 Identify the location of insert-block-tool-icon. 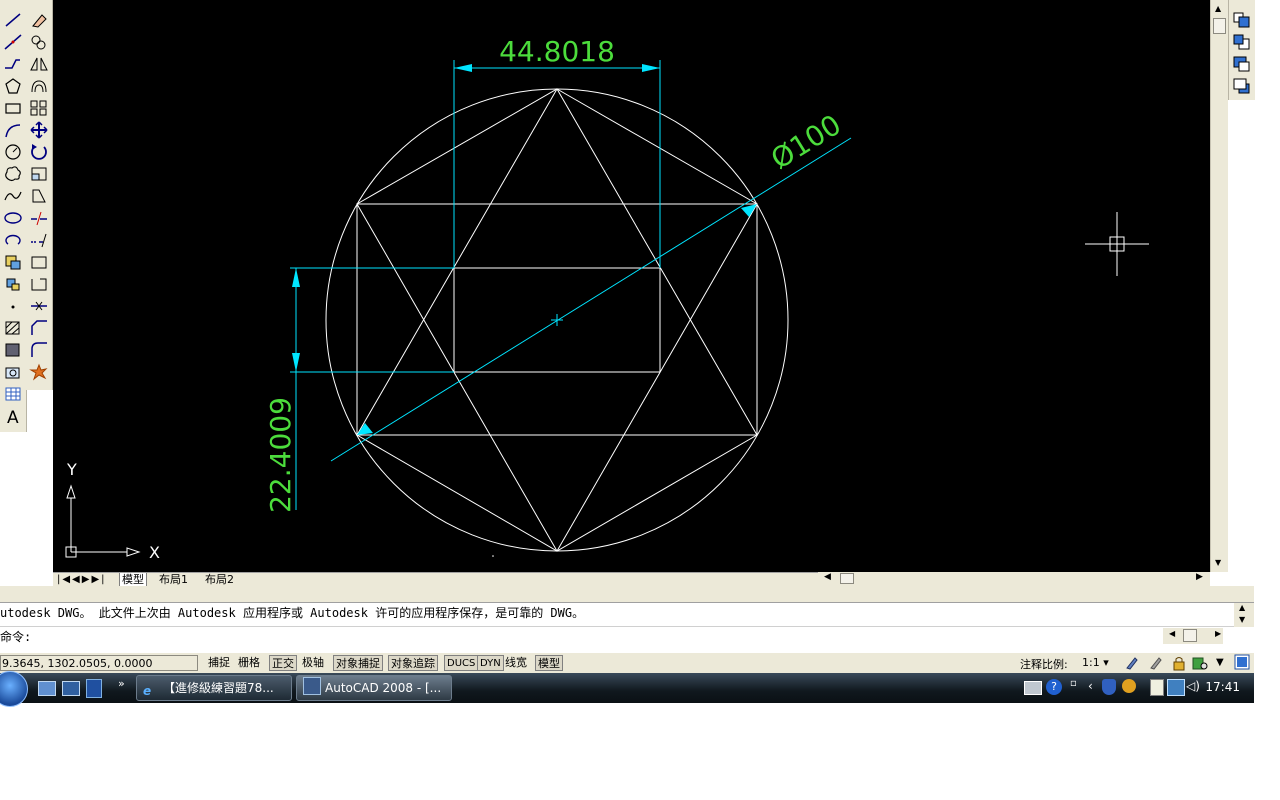
(13, 262).